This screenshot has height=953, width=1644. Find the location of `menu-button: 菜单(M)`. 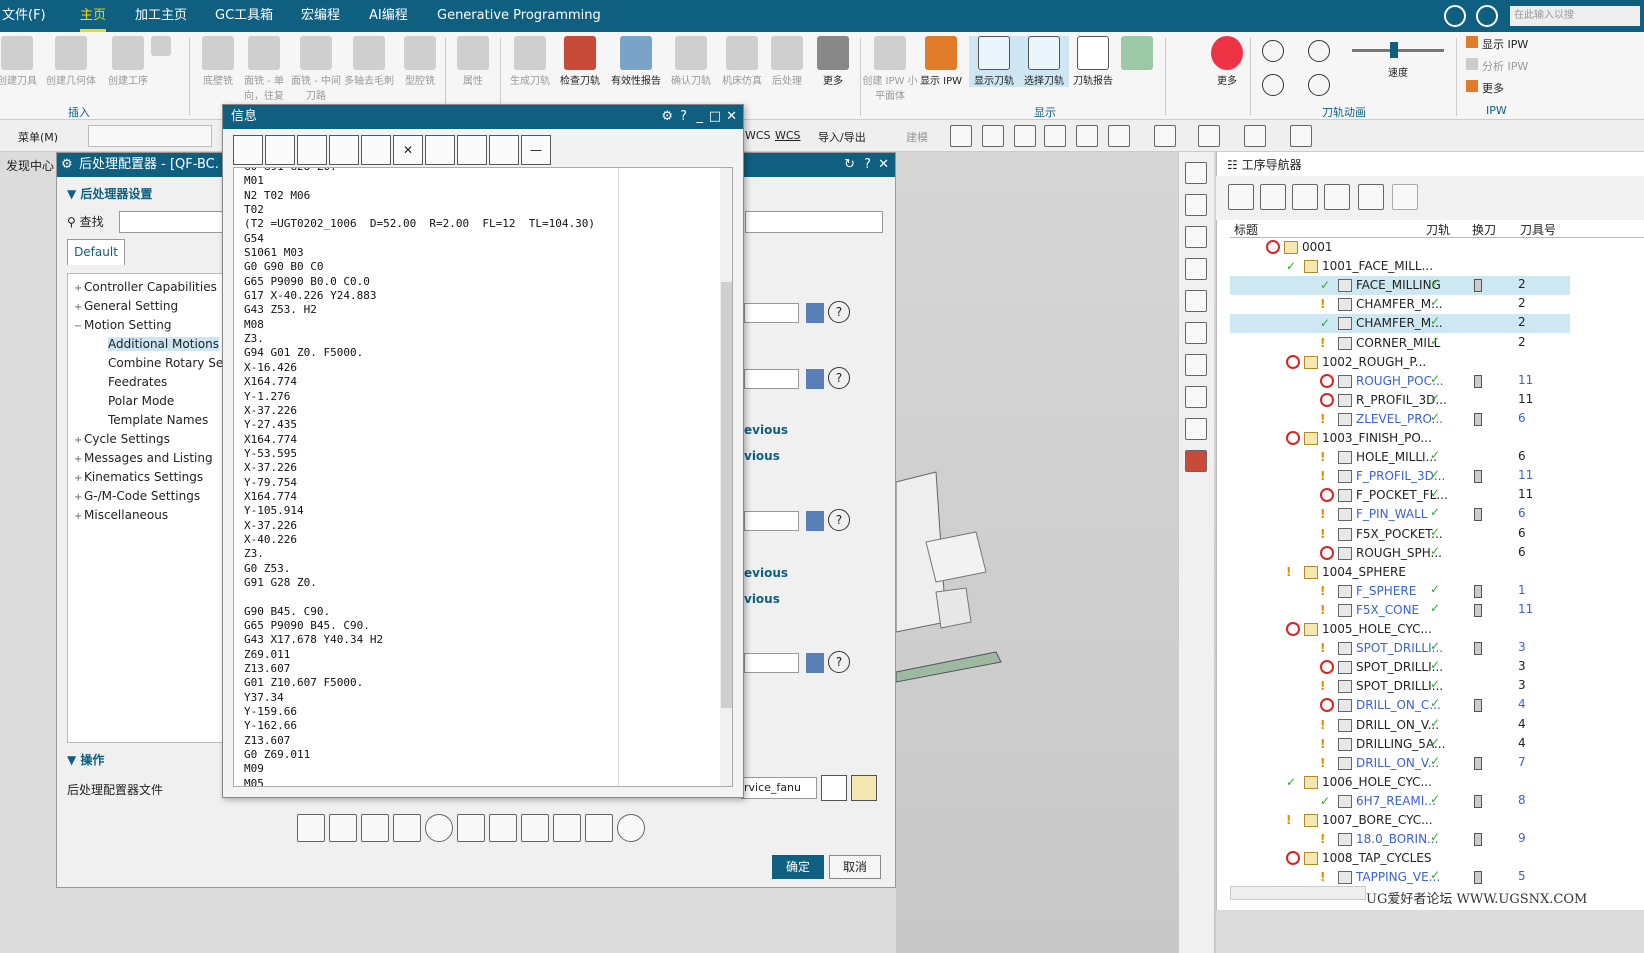

menu-button: 菜单(M) is located at coordinates (38, 137).